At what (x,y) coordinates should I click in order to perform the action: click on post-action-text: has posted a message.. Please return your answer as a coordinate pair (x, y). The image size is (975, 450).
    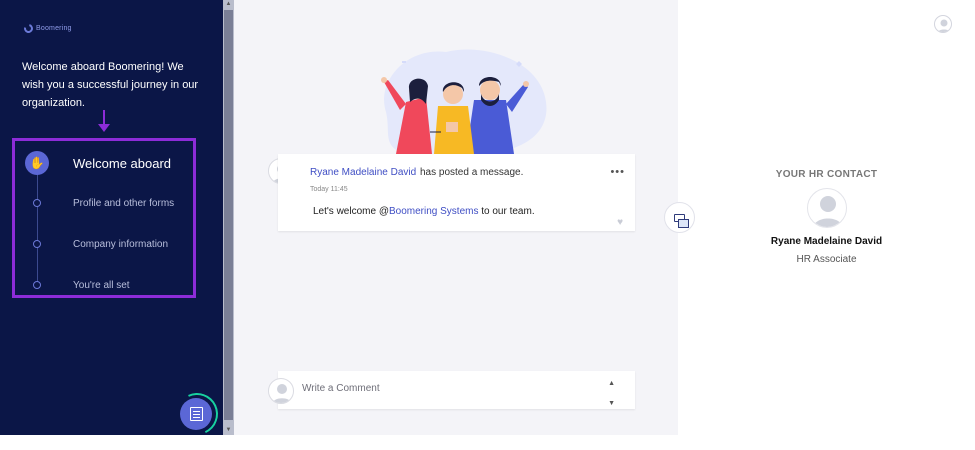
    Looking at the image, I should click on (472, 172).